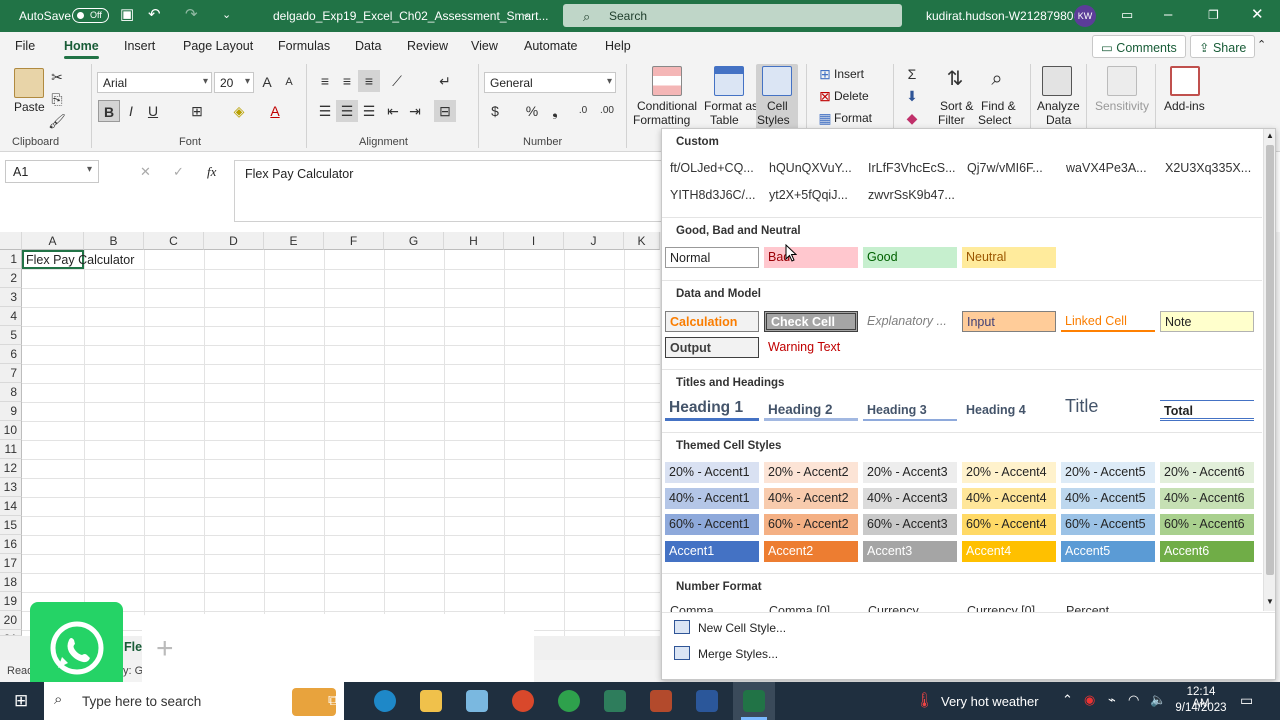  What do you see at coordinates (1184, 106) in the screenshot?
I see `add-ins-label: Add-ins` at bounding box center [1184, 106].